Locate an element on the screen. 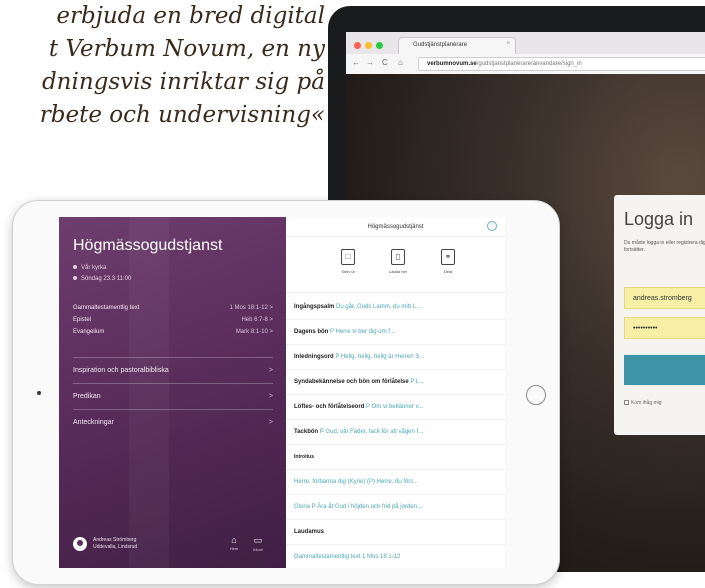 This screenshot has height=588, width=705. liturgy-text: Gammaltestamentlig text 1 Mos 18:1-12 is located at coordinates (347, 557).